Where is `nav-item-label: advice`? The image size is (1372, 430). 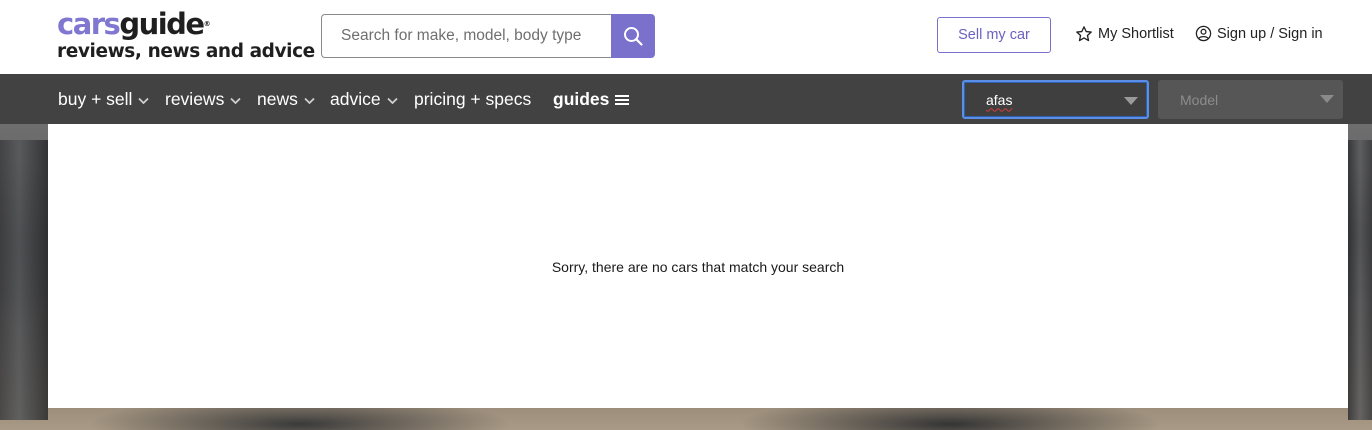
nav-item-label: advice is located at coordinates (355, 98).